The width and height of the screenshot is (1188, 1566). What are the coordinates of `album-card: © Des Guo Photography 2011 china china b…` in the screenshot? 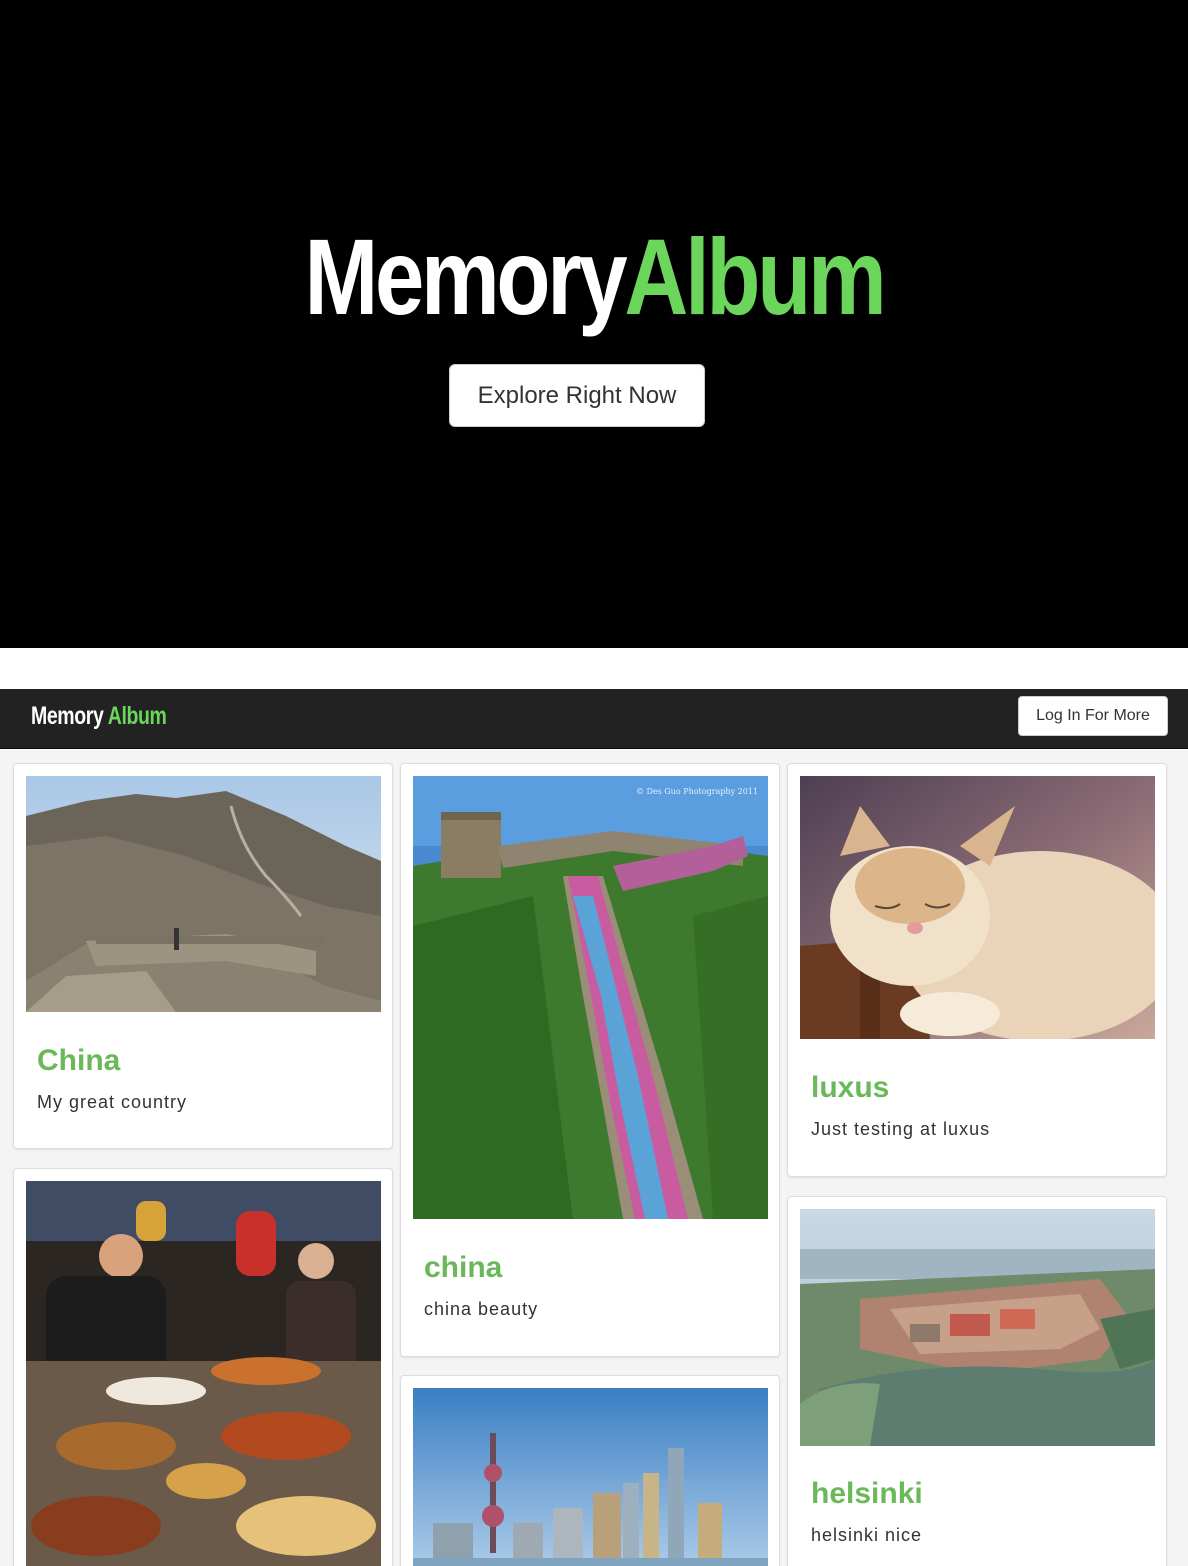 It's located at (590, 1060).